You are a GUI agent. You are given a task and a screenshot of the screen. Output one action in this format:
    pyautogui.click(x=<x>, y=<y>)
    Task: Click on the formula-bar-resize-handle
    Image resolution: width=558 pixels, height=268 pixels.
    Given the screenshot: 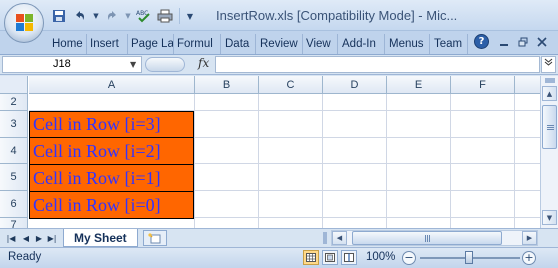 What is the action you would take?
    pyautogui.click(x=165, y=64)
    